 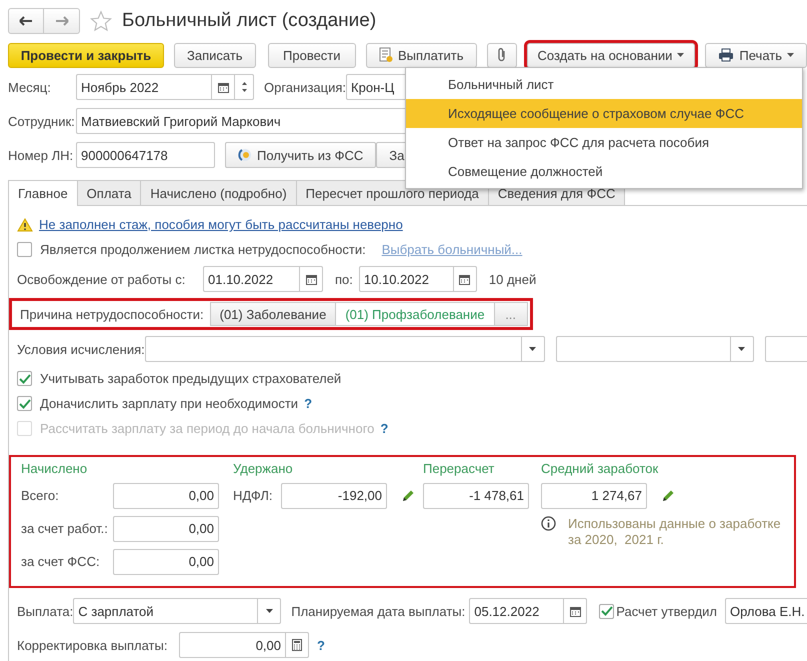 What do you see at coordinates (41, 155) in the screenshot?
I see `field-label: Номер ЛН:` at bounding box center [41, 155].